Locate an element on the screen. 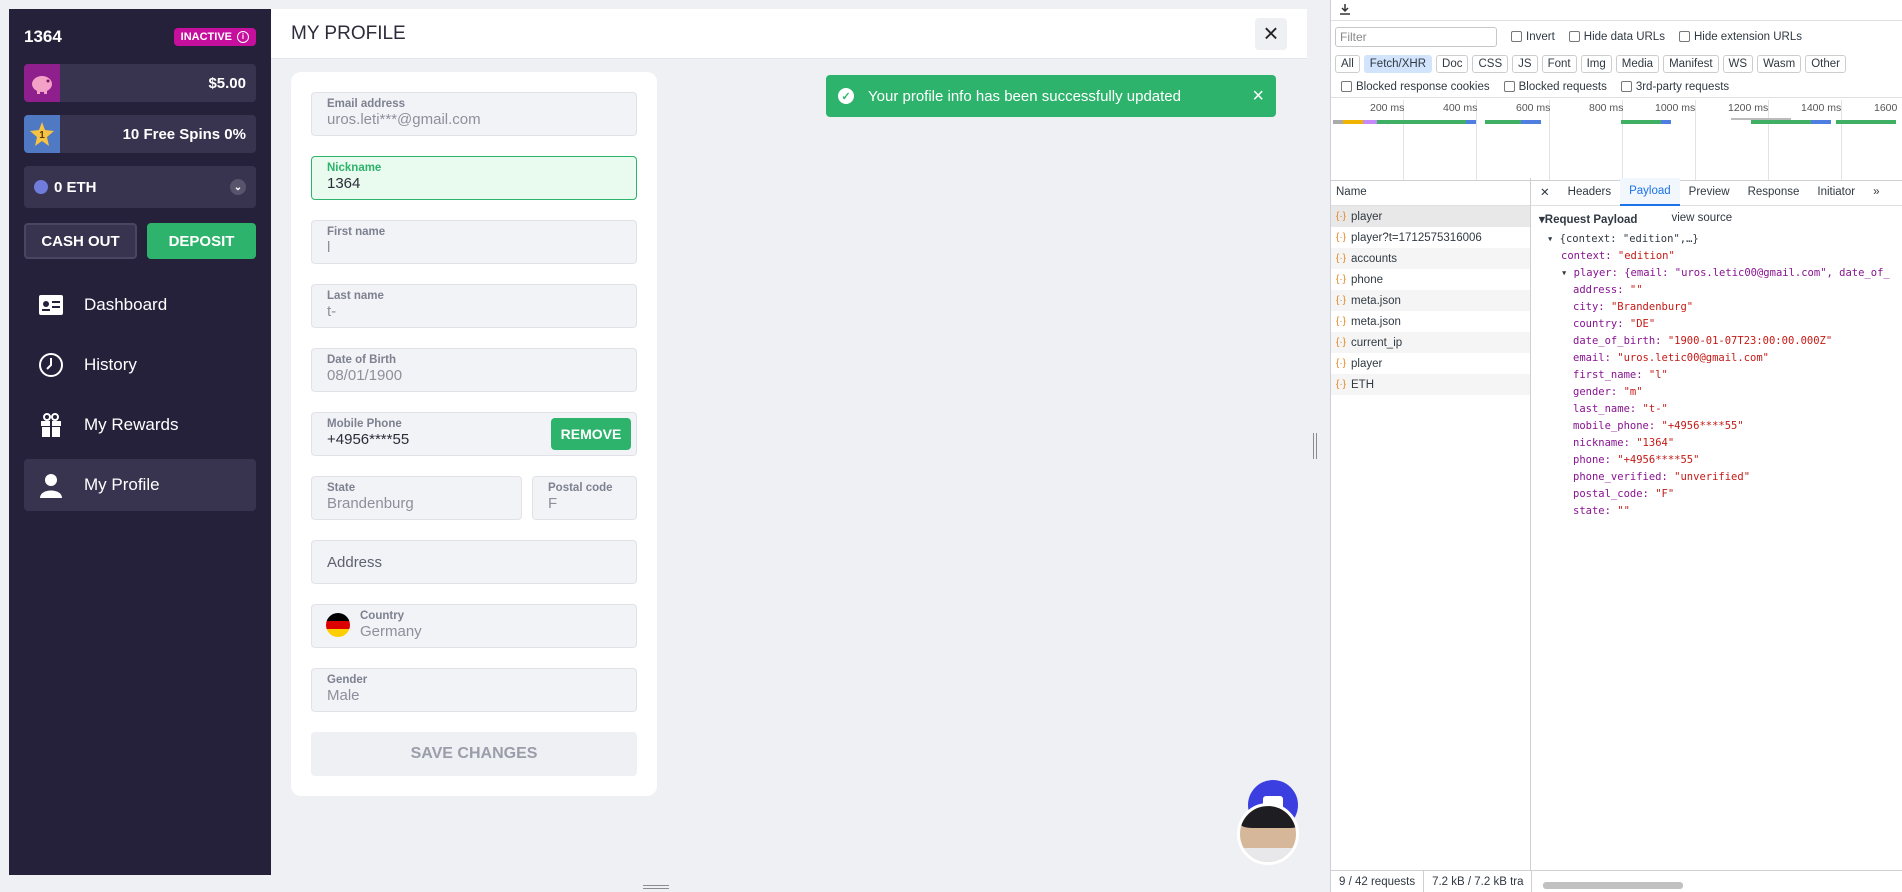  type-filter-font: Font is located at coordinates (1559, 64).